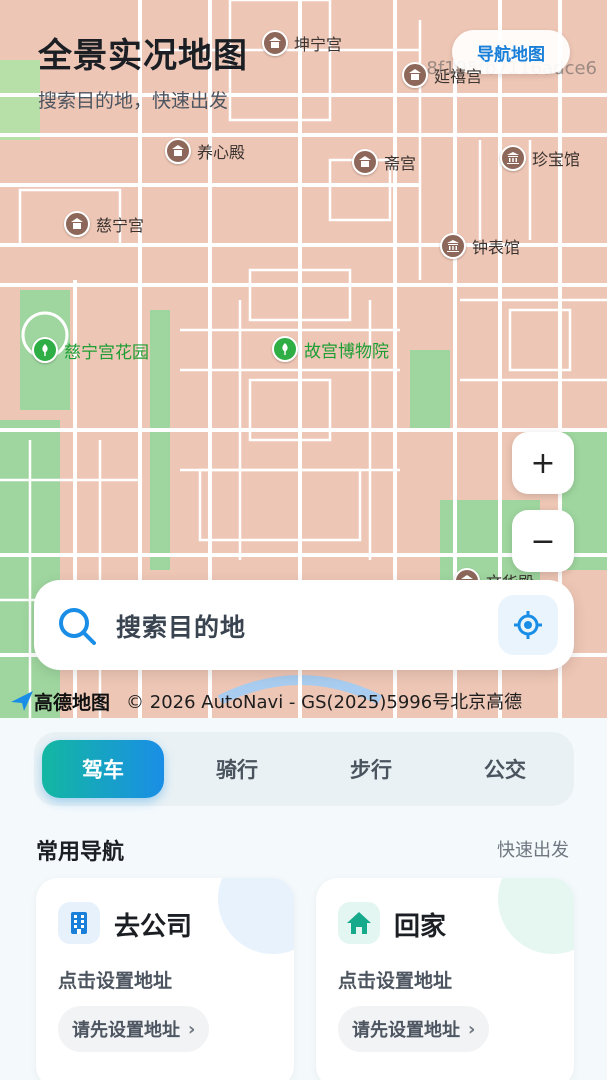 This screenshot has width=607, height=1080. I want to click on locate-button, so click(528, 625).